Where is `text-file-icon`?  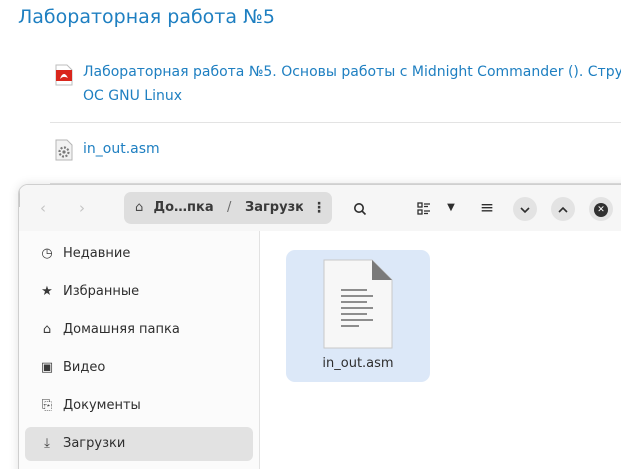 text-file-icon is located at coordinates (358, 304).